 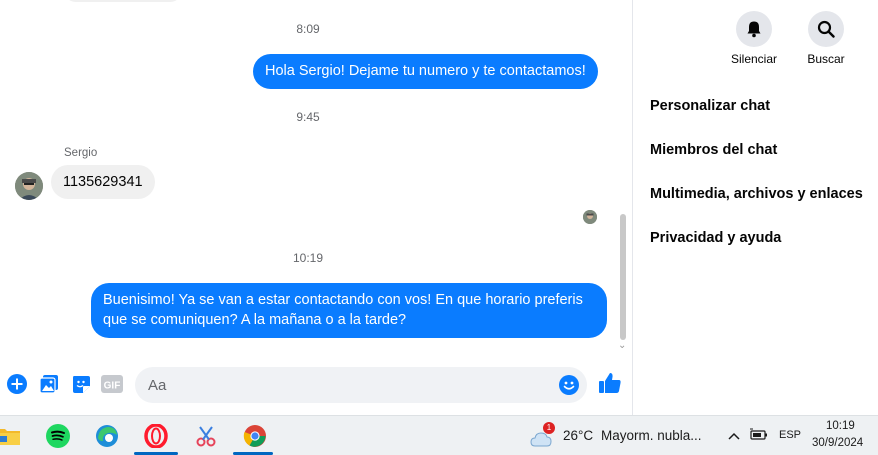 What do you see at coordinates (610, 383) in the screenshot?
I see `like-thumb-icon` at bounding box center [610, 383].